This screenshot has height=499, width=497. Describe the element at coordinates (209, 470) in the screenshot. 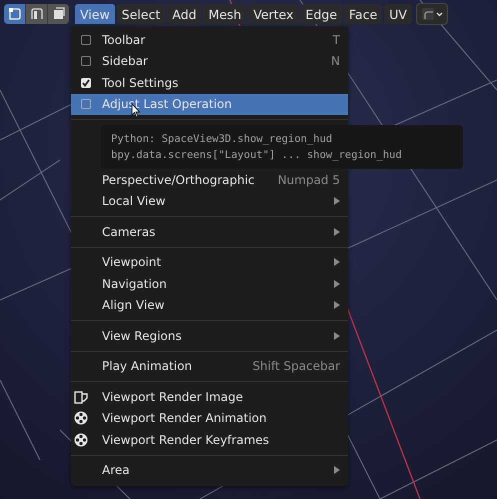

I see `menu-item: Area` at that location.